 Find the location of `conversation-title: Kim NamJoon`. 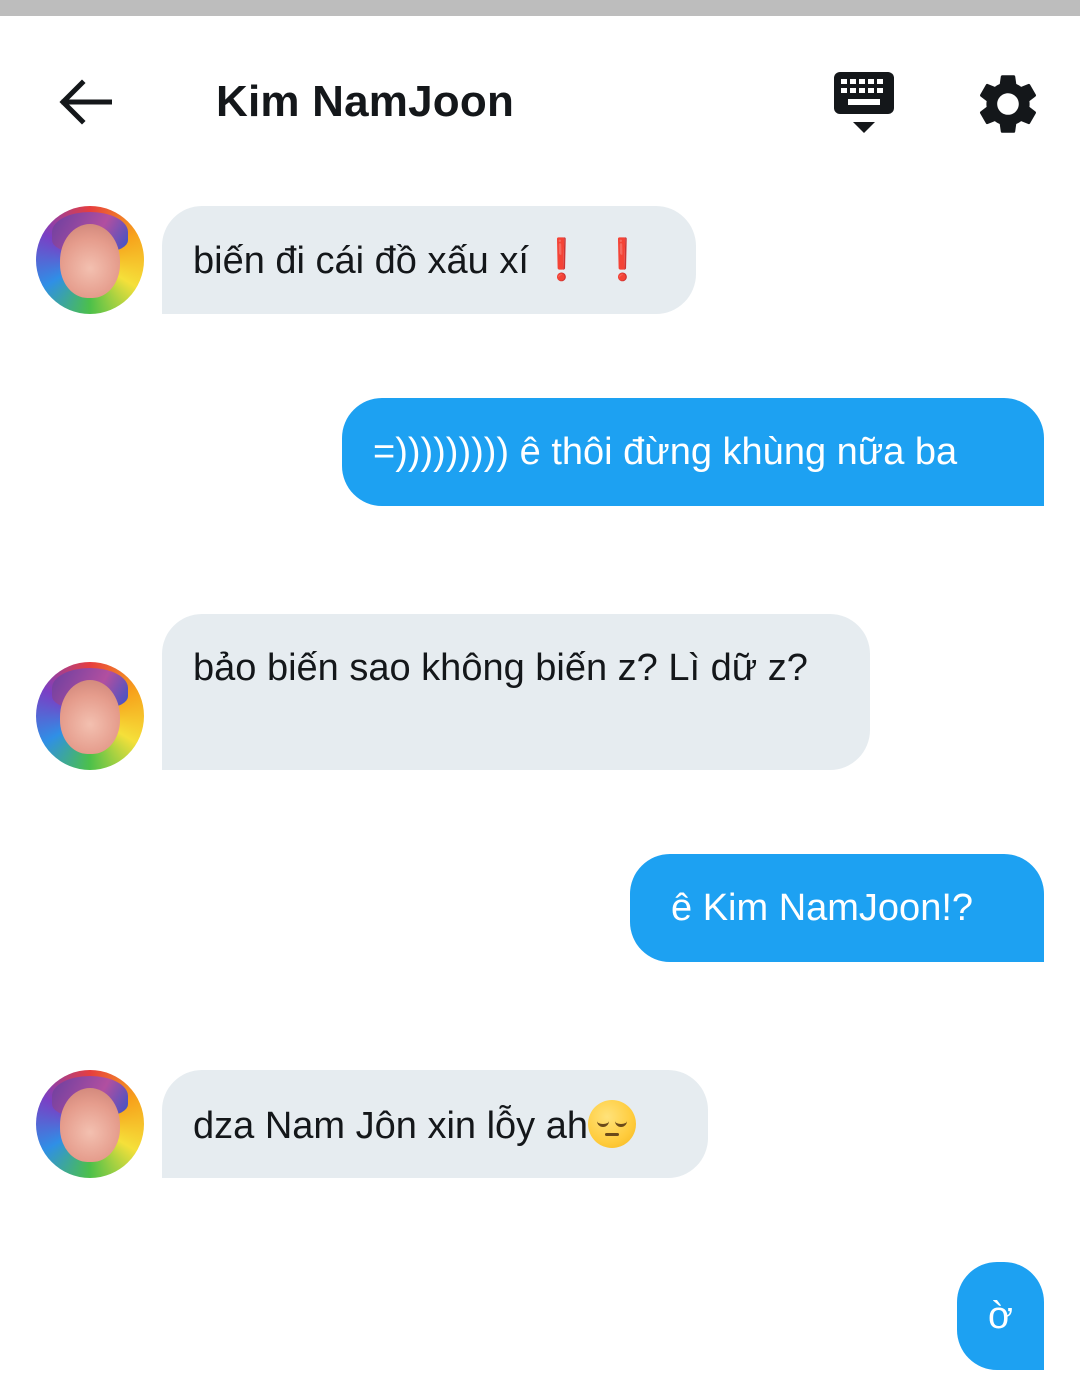

conversation-title: Kim NamJoon is located at coordinates (365, 101).